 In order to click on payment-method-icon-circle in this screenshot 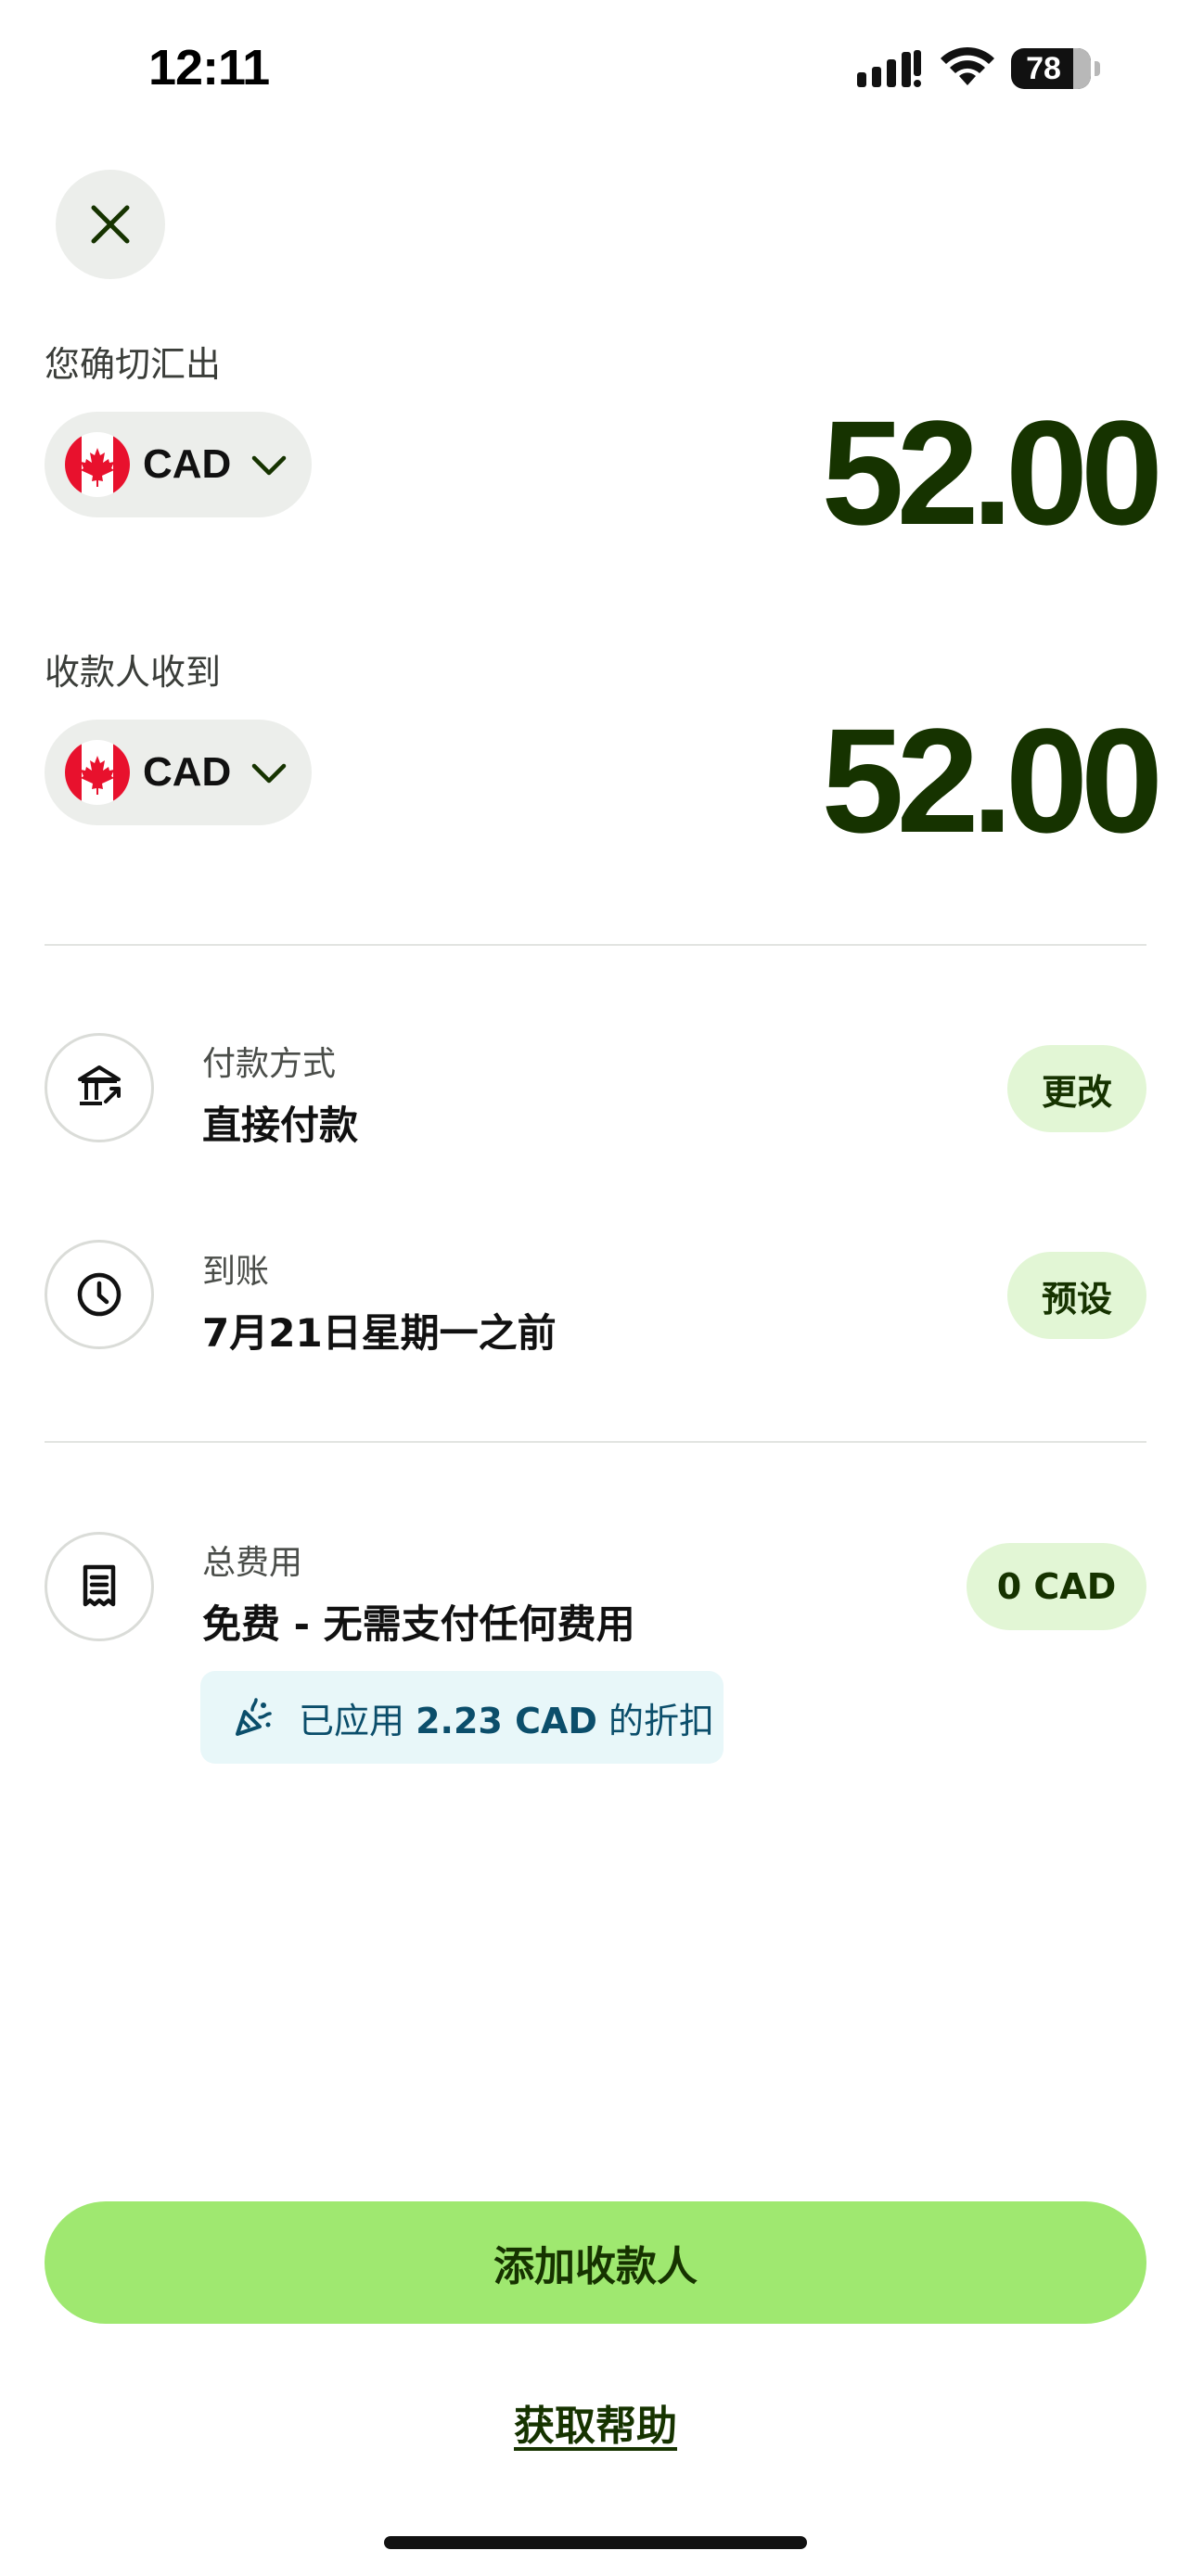, I will do `click(99, 1087)`.